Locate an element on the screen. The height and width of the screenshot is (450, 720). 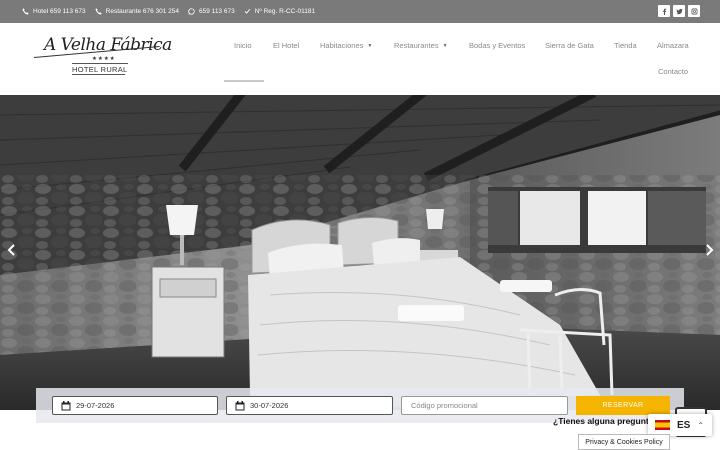
whatsapp-contact: 659 113 673 is located at coordinates (211, 11).